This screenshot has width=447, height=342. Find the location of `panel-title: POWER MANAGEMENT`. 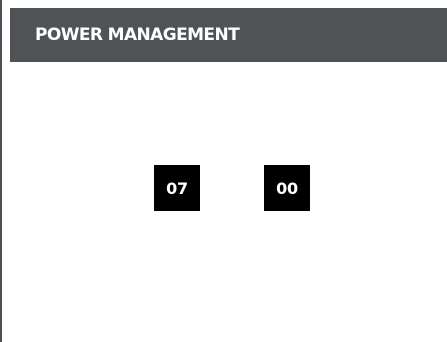

panel-title: POWER MANAGEMENT is located at coordinates (137, 34).